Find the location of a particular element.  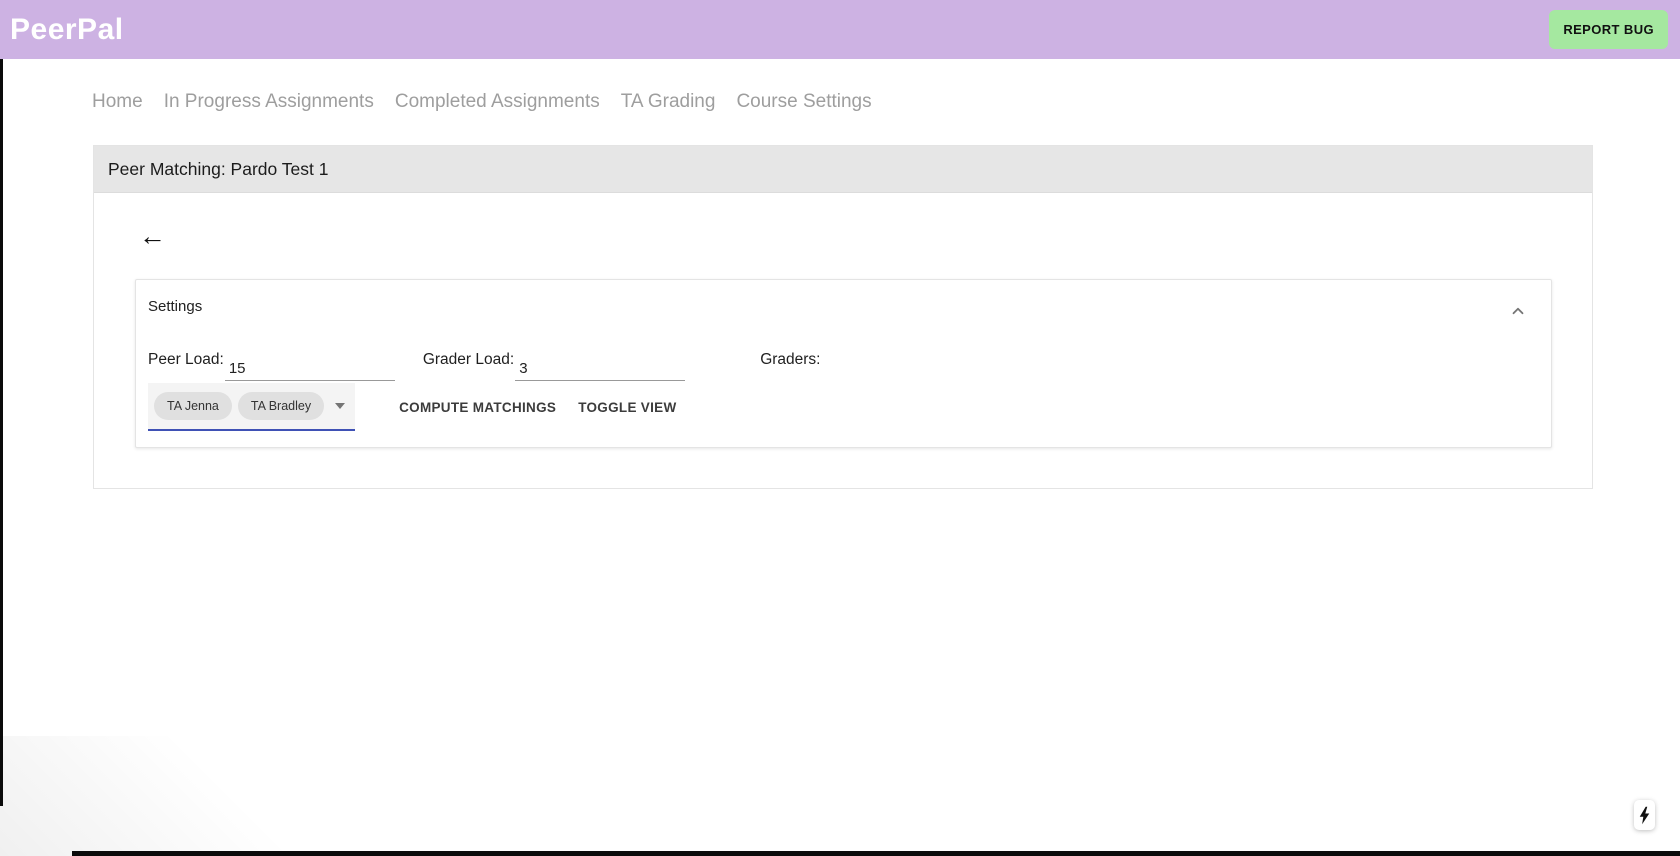

lightning-bolt-icon is located at coordinates (1644, 815).